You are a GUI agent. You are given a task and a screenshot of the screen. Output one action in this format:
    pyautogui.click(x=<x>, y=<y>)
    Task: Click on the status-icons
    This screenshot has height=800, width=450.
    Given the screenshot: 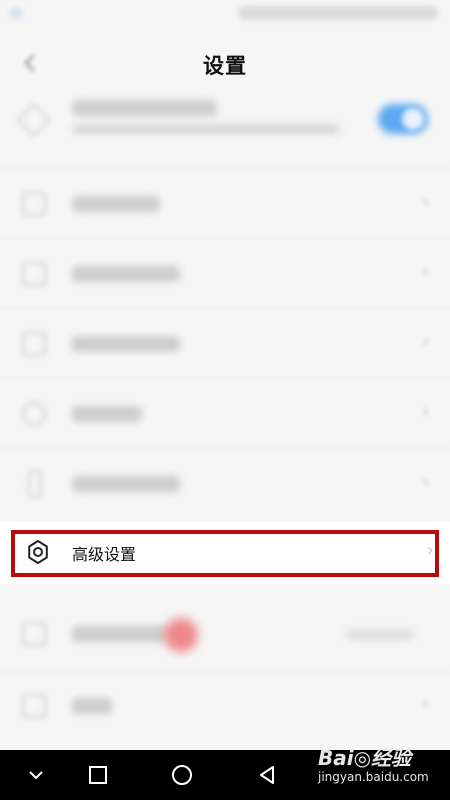 What is the action you would take?
    pyautogui.click(x=338, y=13)
    